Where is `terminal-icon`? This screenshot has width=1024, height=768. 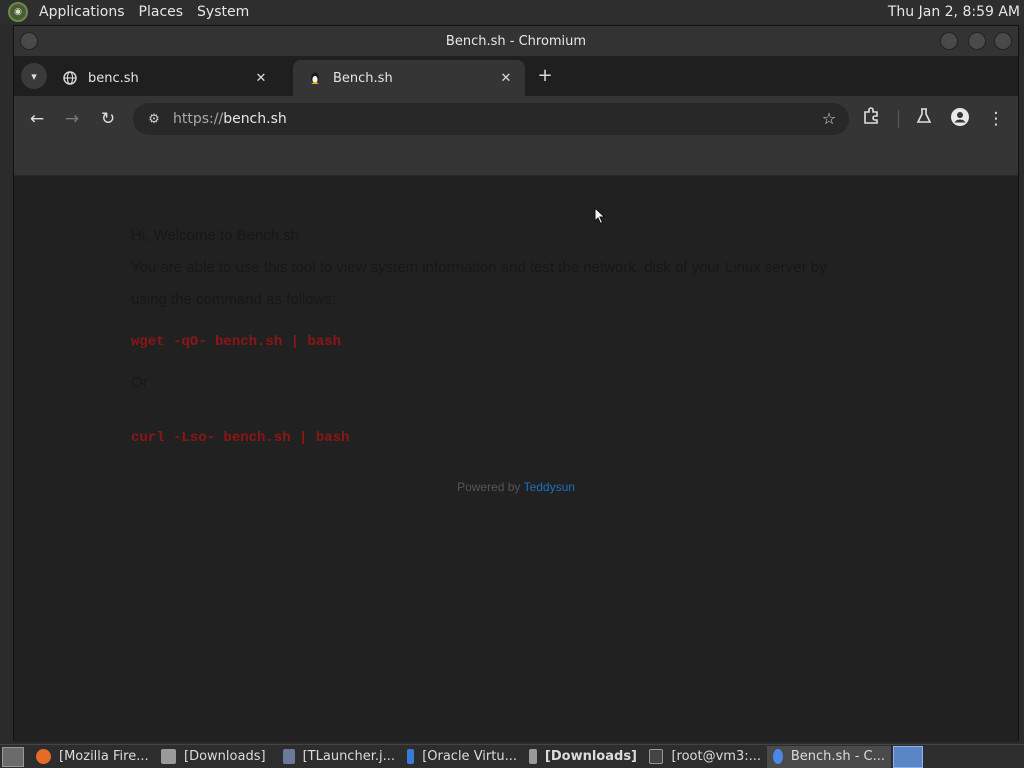
terminal-icon is located at coordinates (656, 756).